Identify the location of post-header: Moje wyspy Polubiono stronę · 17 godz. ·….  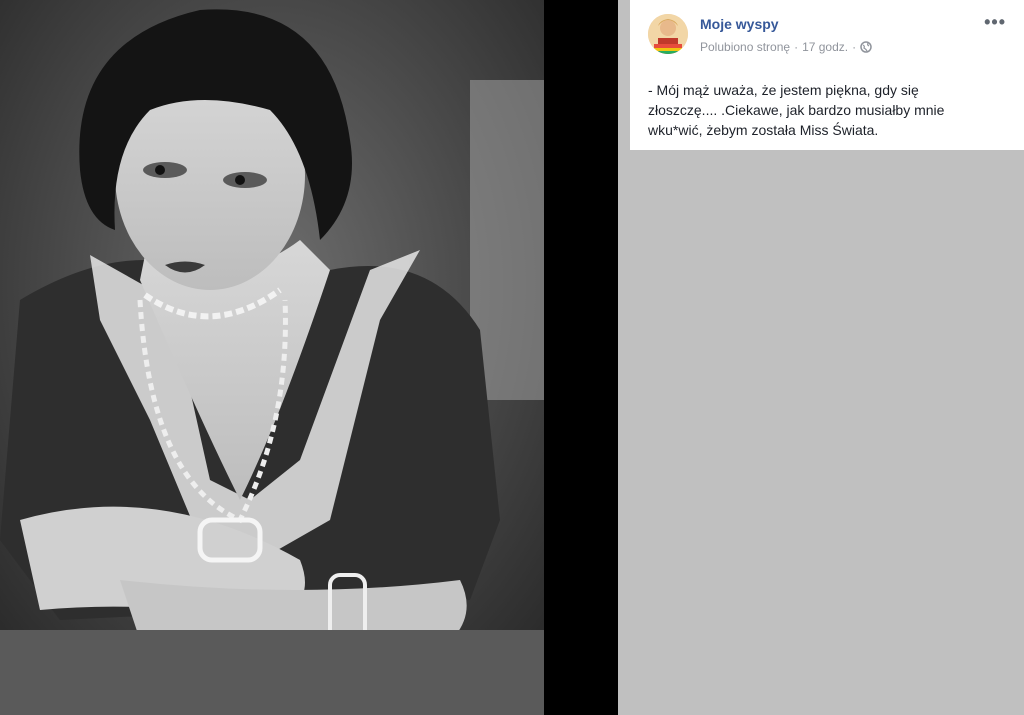
(829, 35).